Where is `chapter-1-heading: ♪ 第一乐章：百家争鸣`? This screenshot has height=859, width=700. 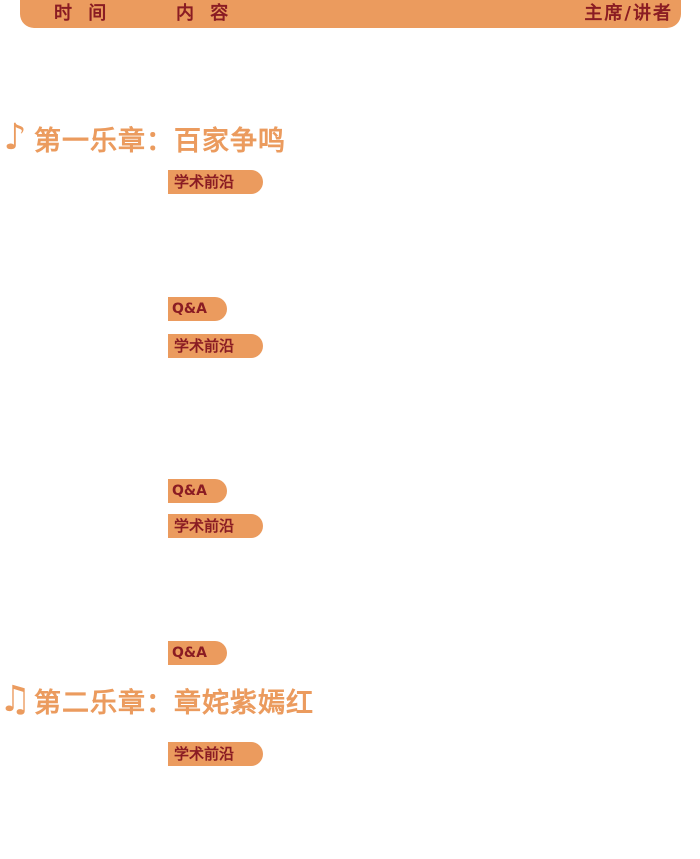 chapter-1-heading: ♪ 第一乐章：百家争鸣 is located at coordinates (143, 138).